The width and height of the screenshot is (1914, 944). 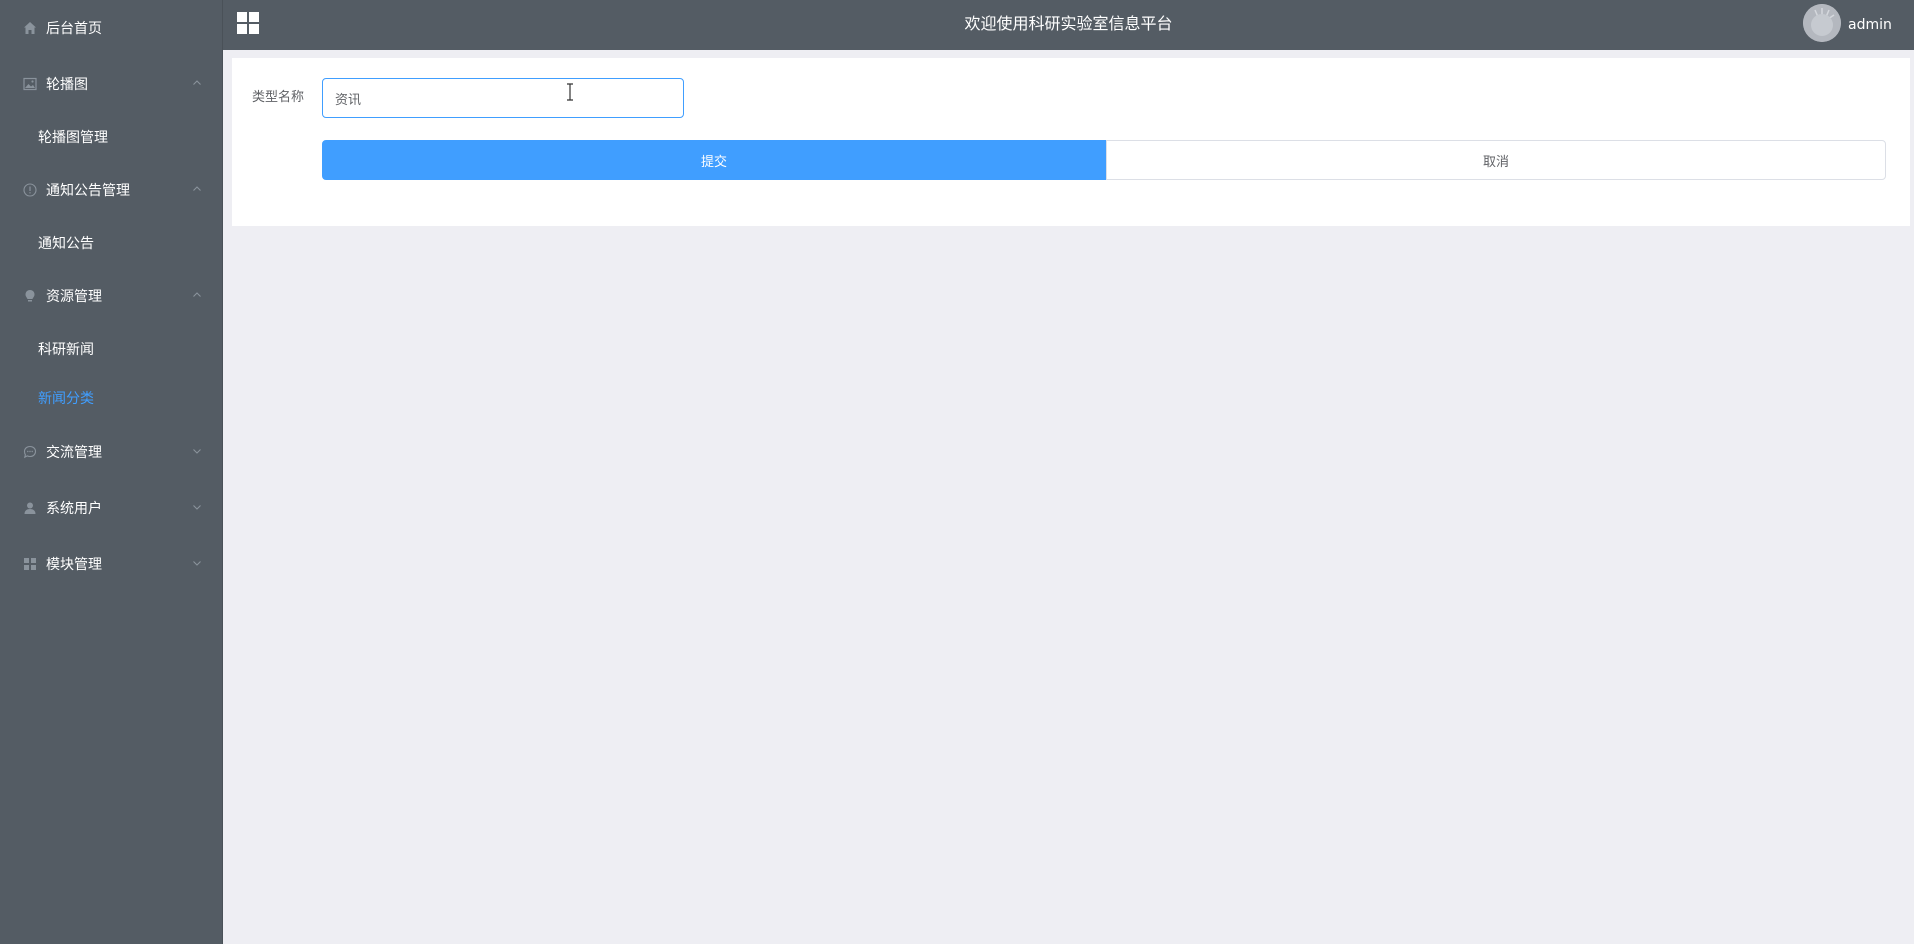 I want to click on sidebar-item-label: 后台首页, so click(x=74, y=29).